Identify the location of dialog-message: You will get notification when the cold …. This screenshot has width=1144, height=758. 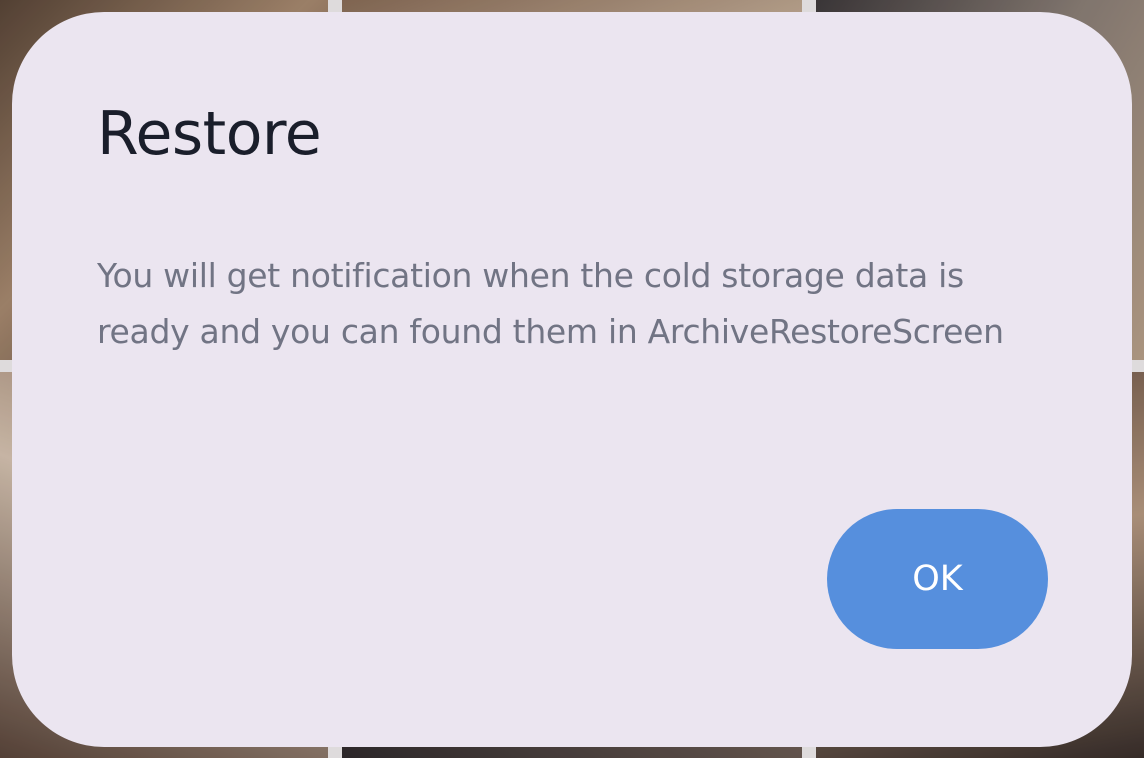
(550, 303).